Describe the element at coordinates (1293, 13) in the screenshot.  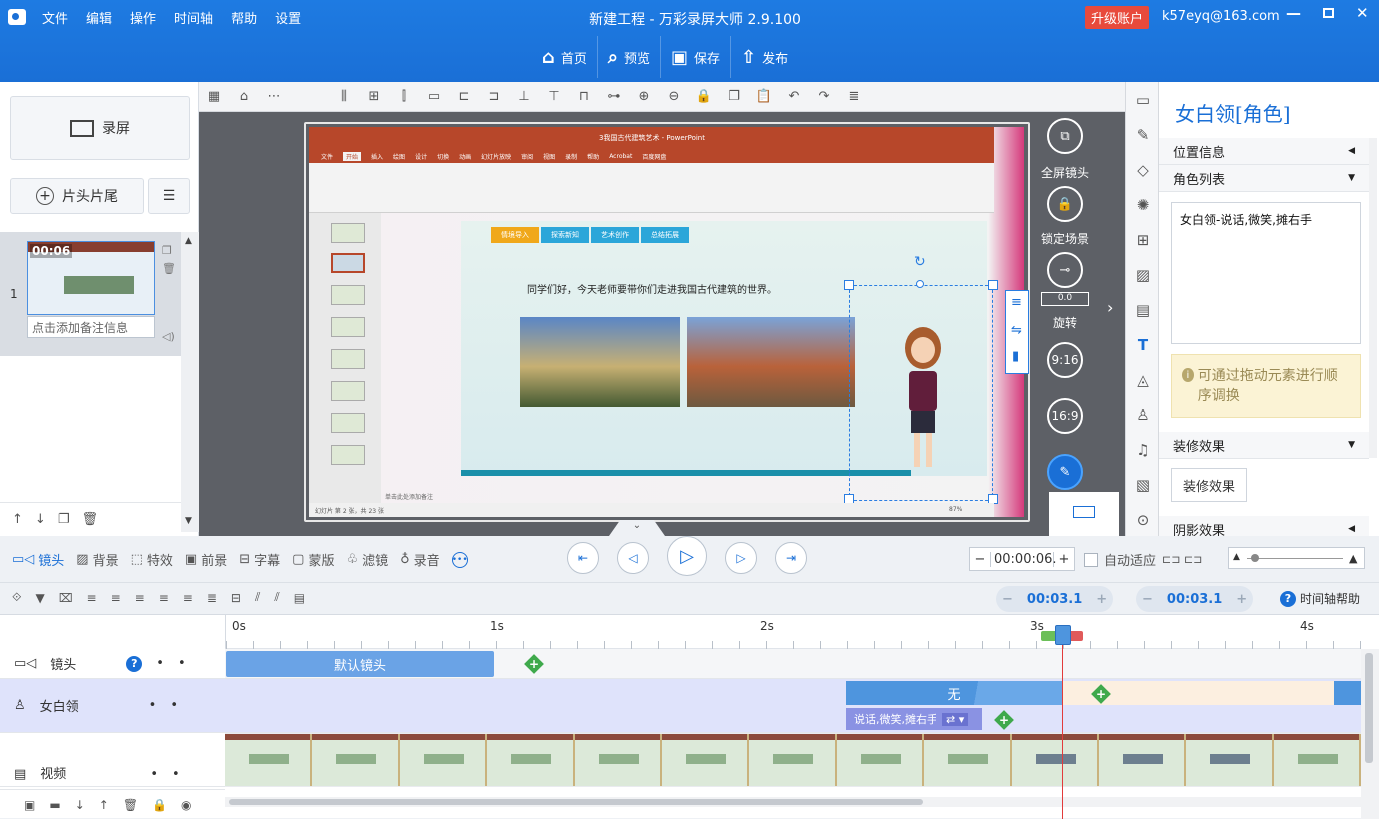
I see `minimize-icon: —` at that location.